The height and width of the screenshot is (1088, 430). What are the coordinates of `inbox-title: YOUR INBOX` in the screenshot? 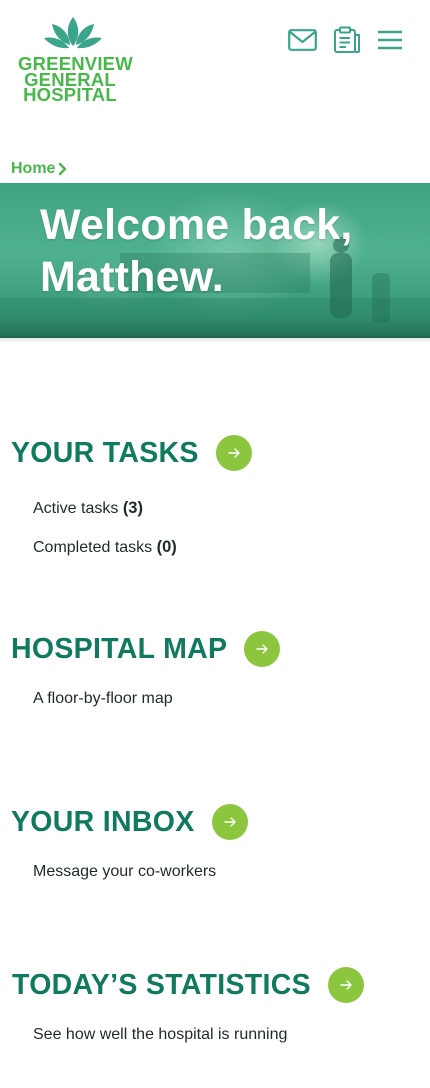 It's located at (103, 822).